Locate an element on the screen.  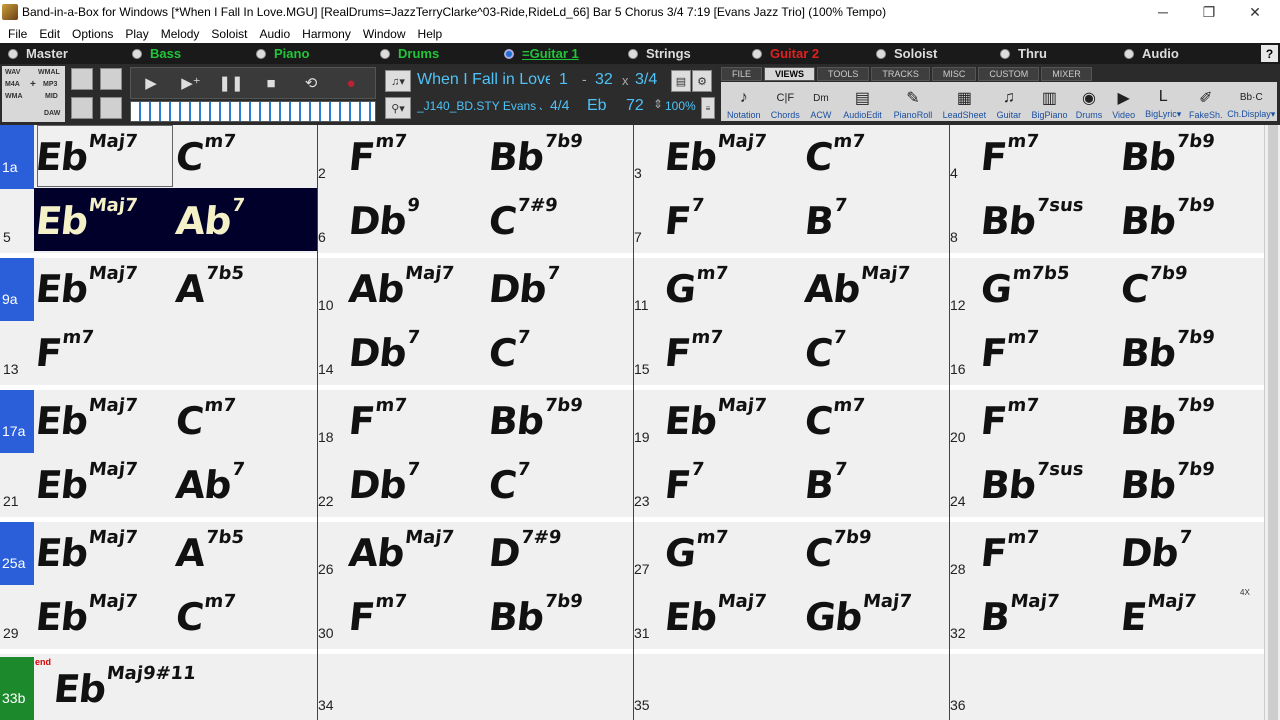
menu-help: Help is located at coordinates (430, 34).